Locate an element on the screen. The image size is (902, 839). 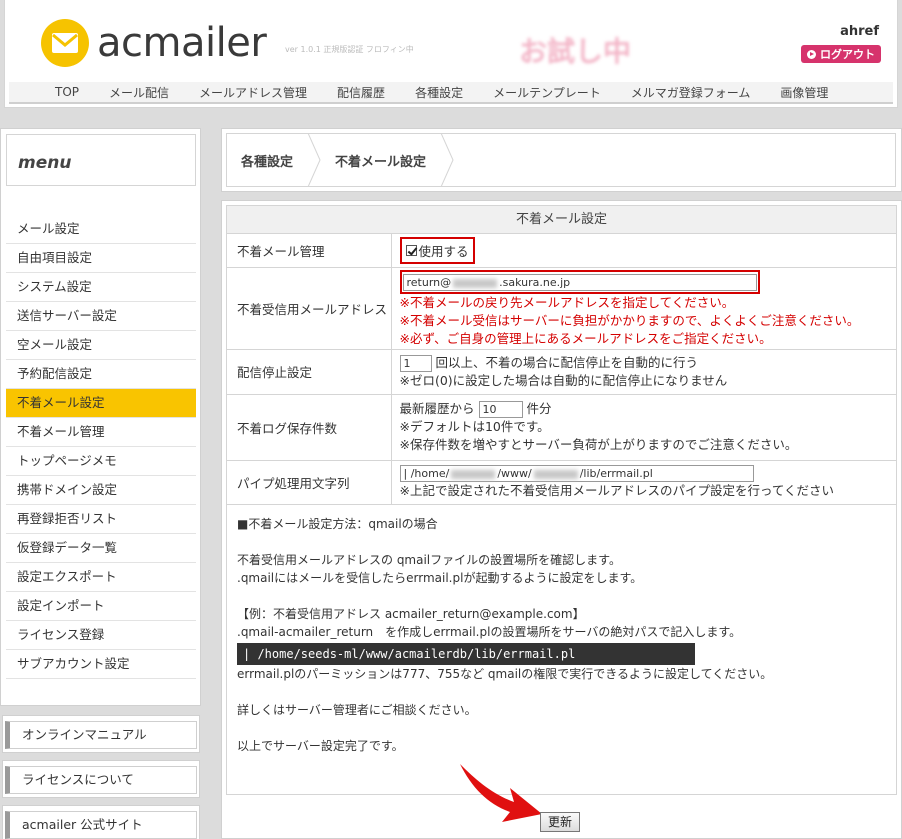
red-arrow-icon is located at coordinates (501, 793).